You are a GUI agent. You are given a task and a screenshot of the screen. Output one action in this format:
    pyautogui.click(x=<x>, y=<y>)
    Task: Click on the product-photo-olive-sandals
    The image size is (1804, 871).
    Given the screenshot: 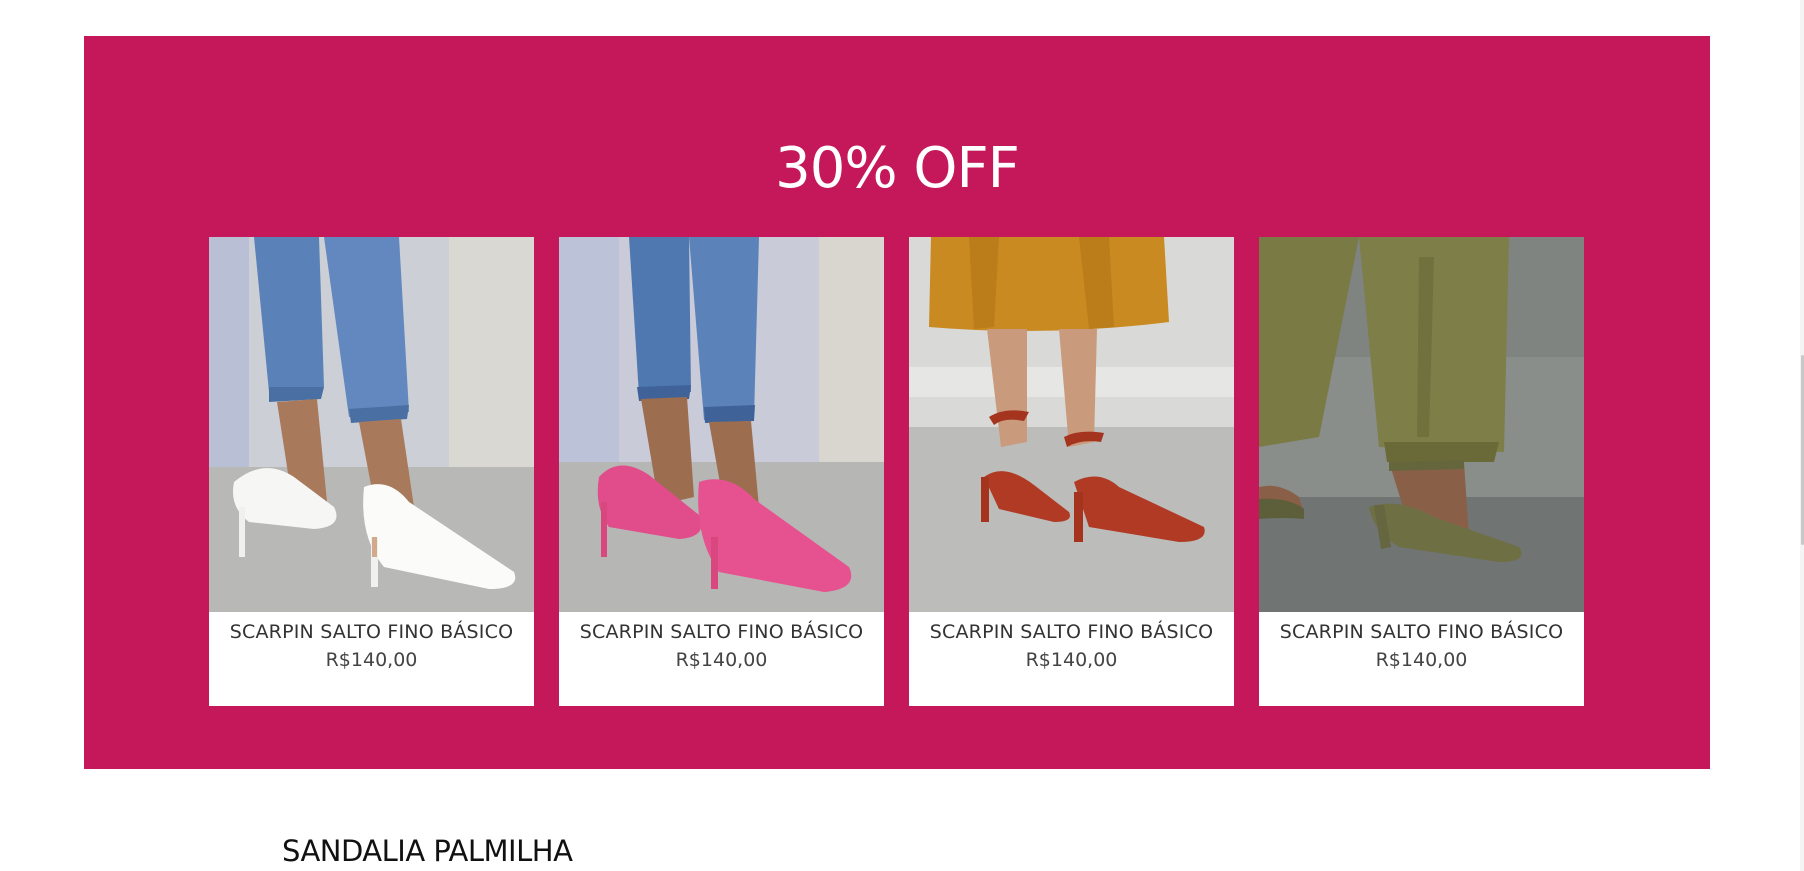 What is the action you would take?
    pyautogui.click(x=1421, y=424)
    